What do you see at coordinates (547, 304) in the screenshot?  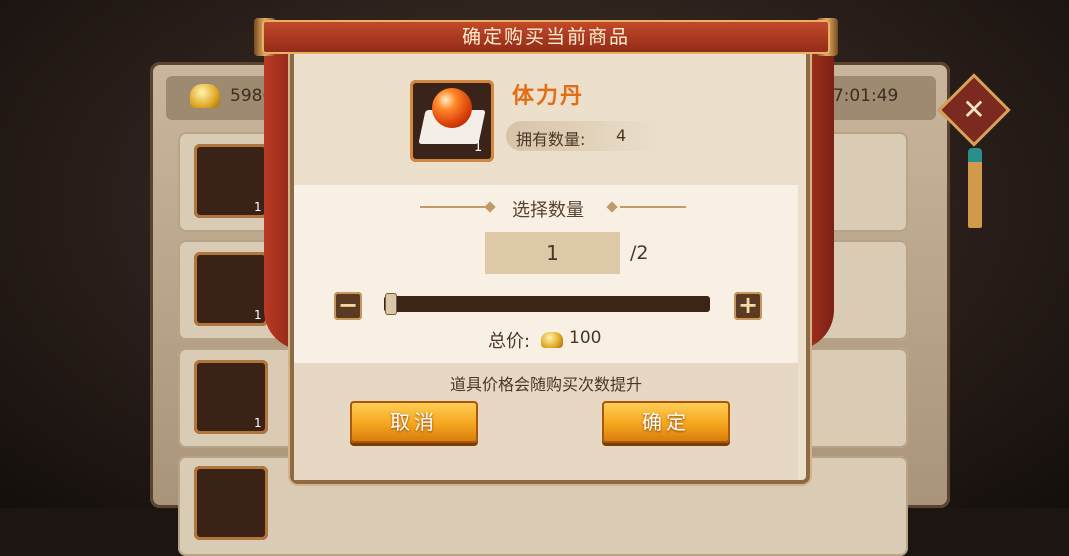 I see `quantity-slider` at bounding box center [547, 304].